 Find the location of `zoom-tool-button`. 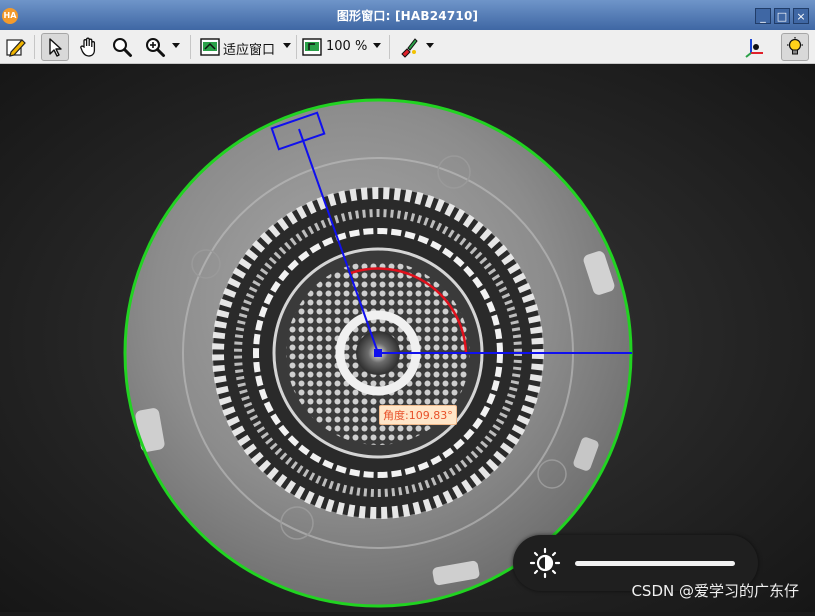

zoom-tool-button is located at coordinates (155, 47).